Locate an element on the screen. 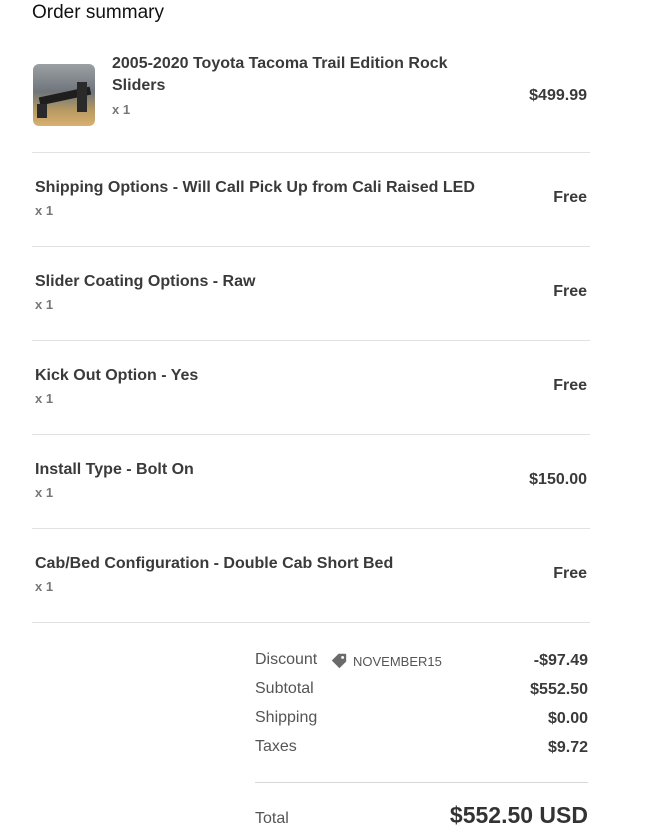 This screenshot has height=839, width=671. discount-value: -$97.49 is located at coordinates (560, 660).